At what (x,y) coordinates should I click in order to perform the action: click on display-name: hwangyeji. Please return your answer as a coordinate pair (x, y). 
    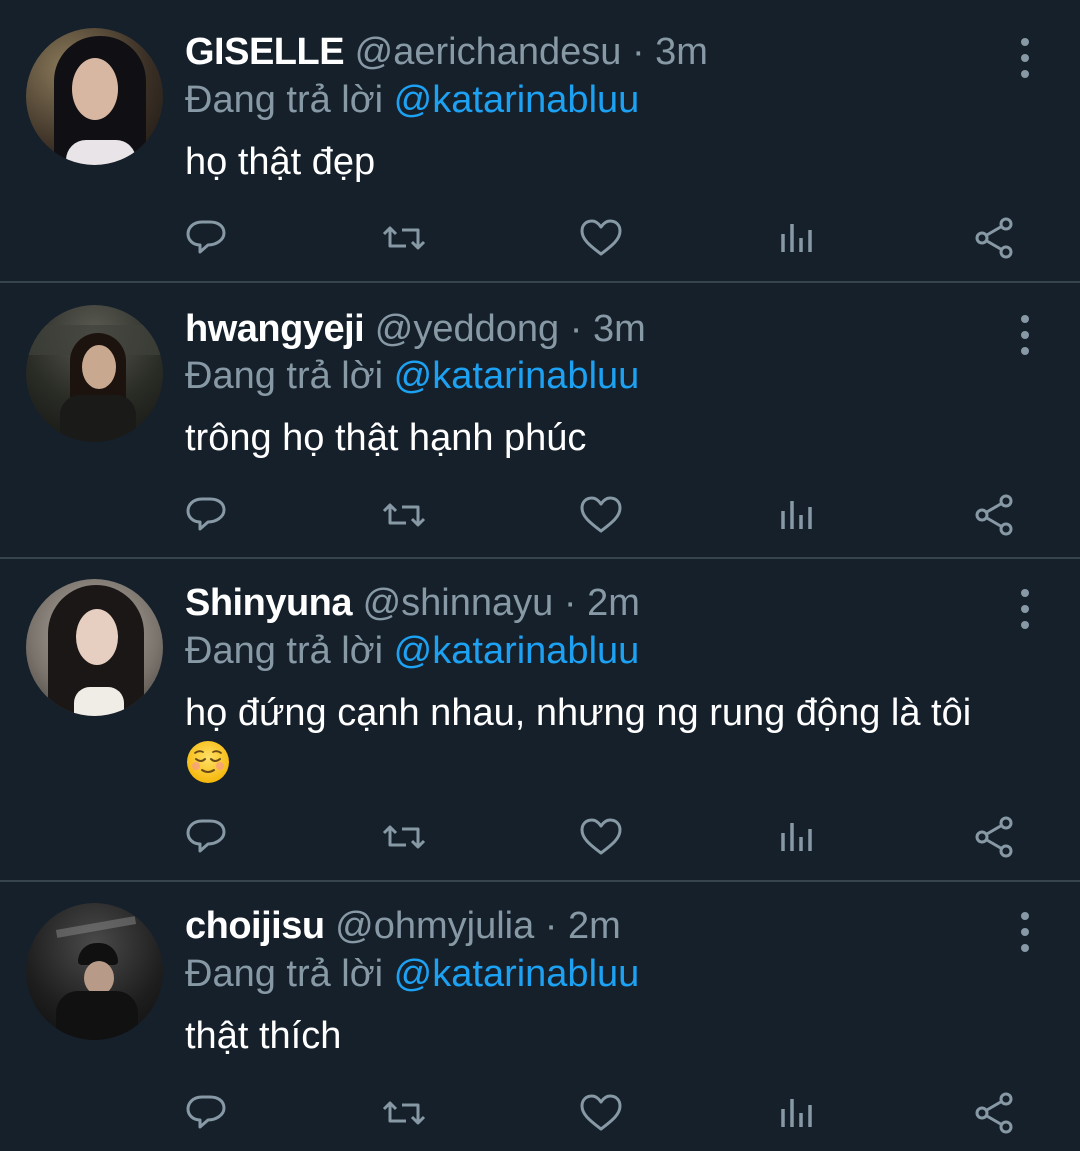
    Looking at the image, I should click on (275, 329).